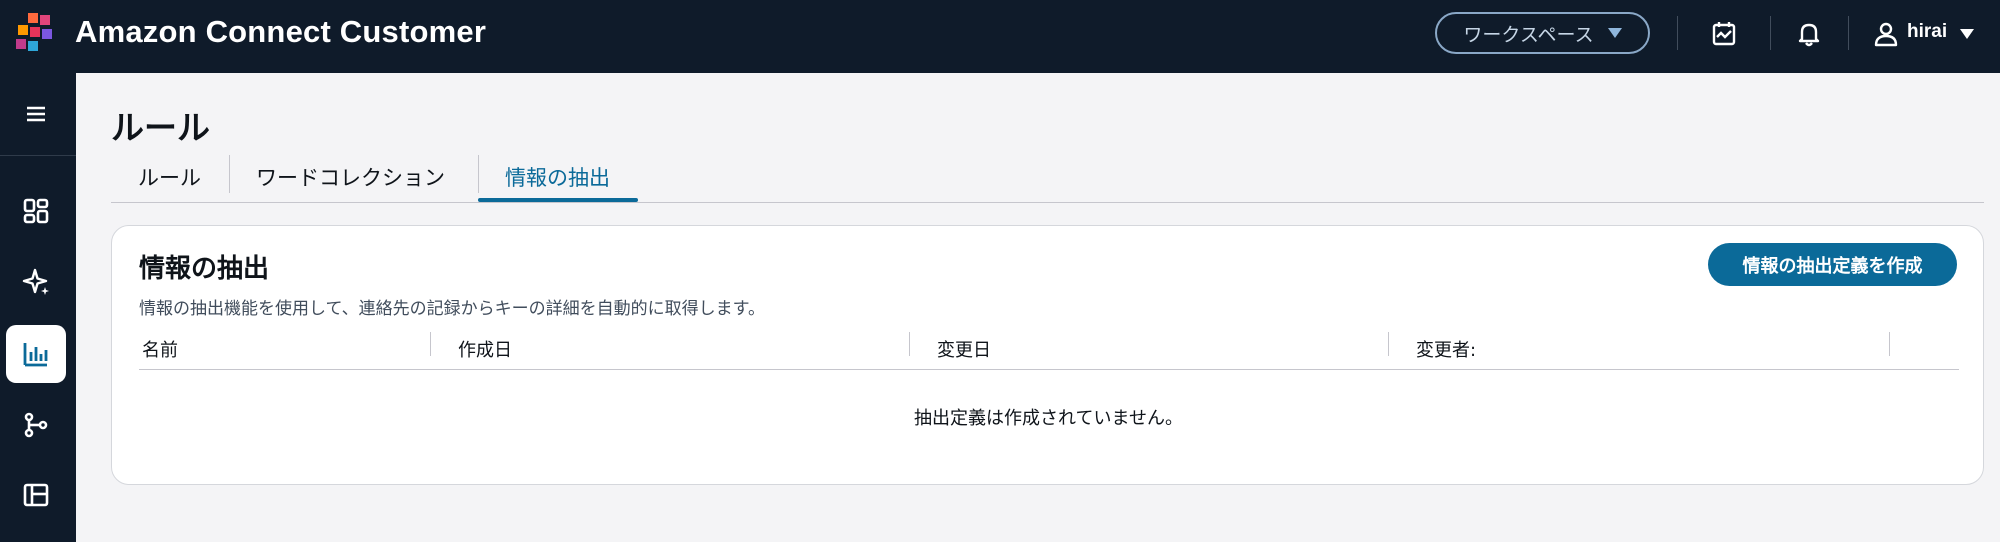 The width and height of the screenshot is (2000, 542). Describe the element at coordinates (34, 32) in the screenshot. I see `logo-icon` at that location.